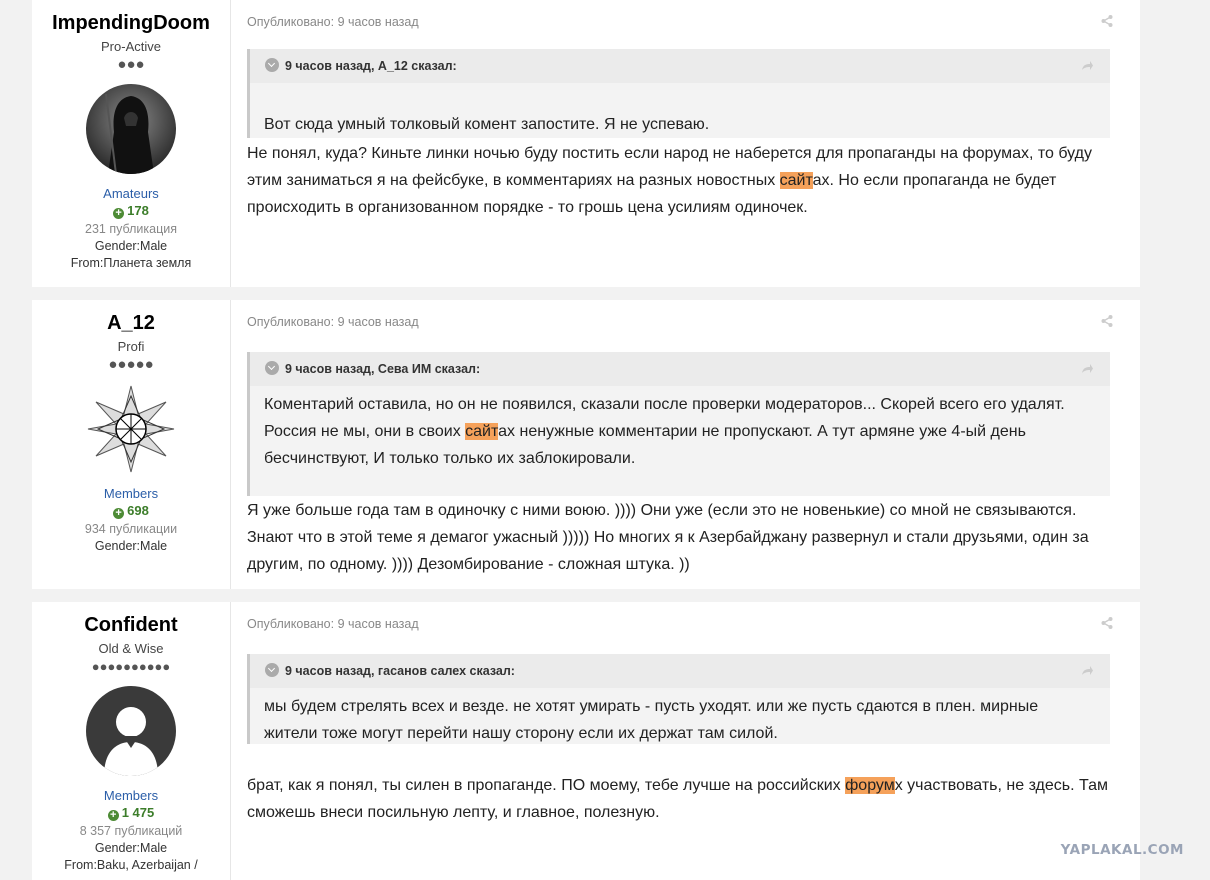 The height and width of the screenshot is (880, 1210). Describe the element at coordinates (131, 346) in the screenshot. I see `author-rank: Profi` at that location.